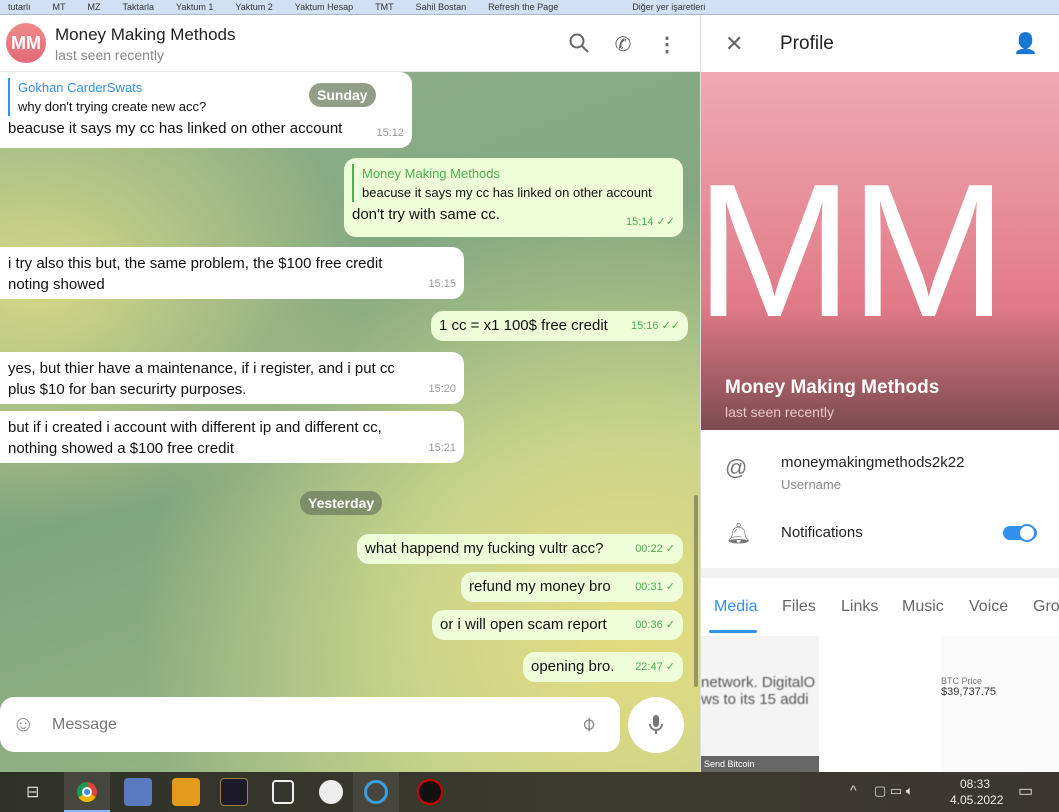  Describe the element at coordinates (655, 549) in the screenshot. I see `message-time: 00:22 ✓` at that location.